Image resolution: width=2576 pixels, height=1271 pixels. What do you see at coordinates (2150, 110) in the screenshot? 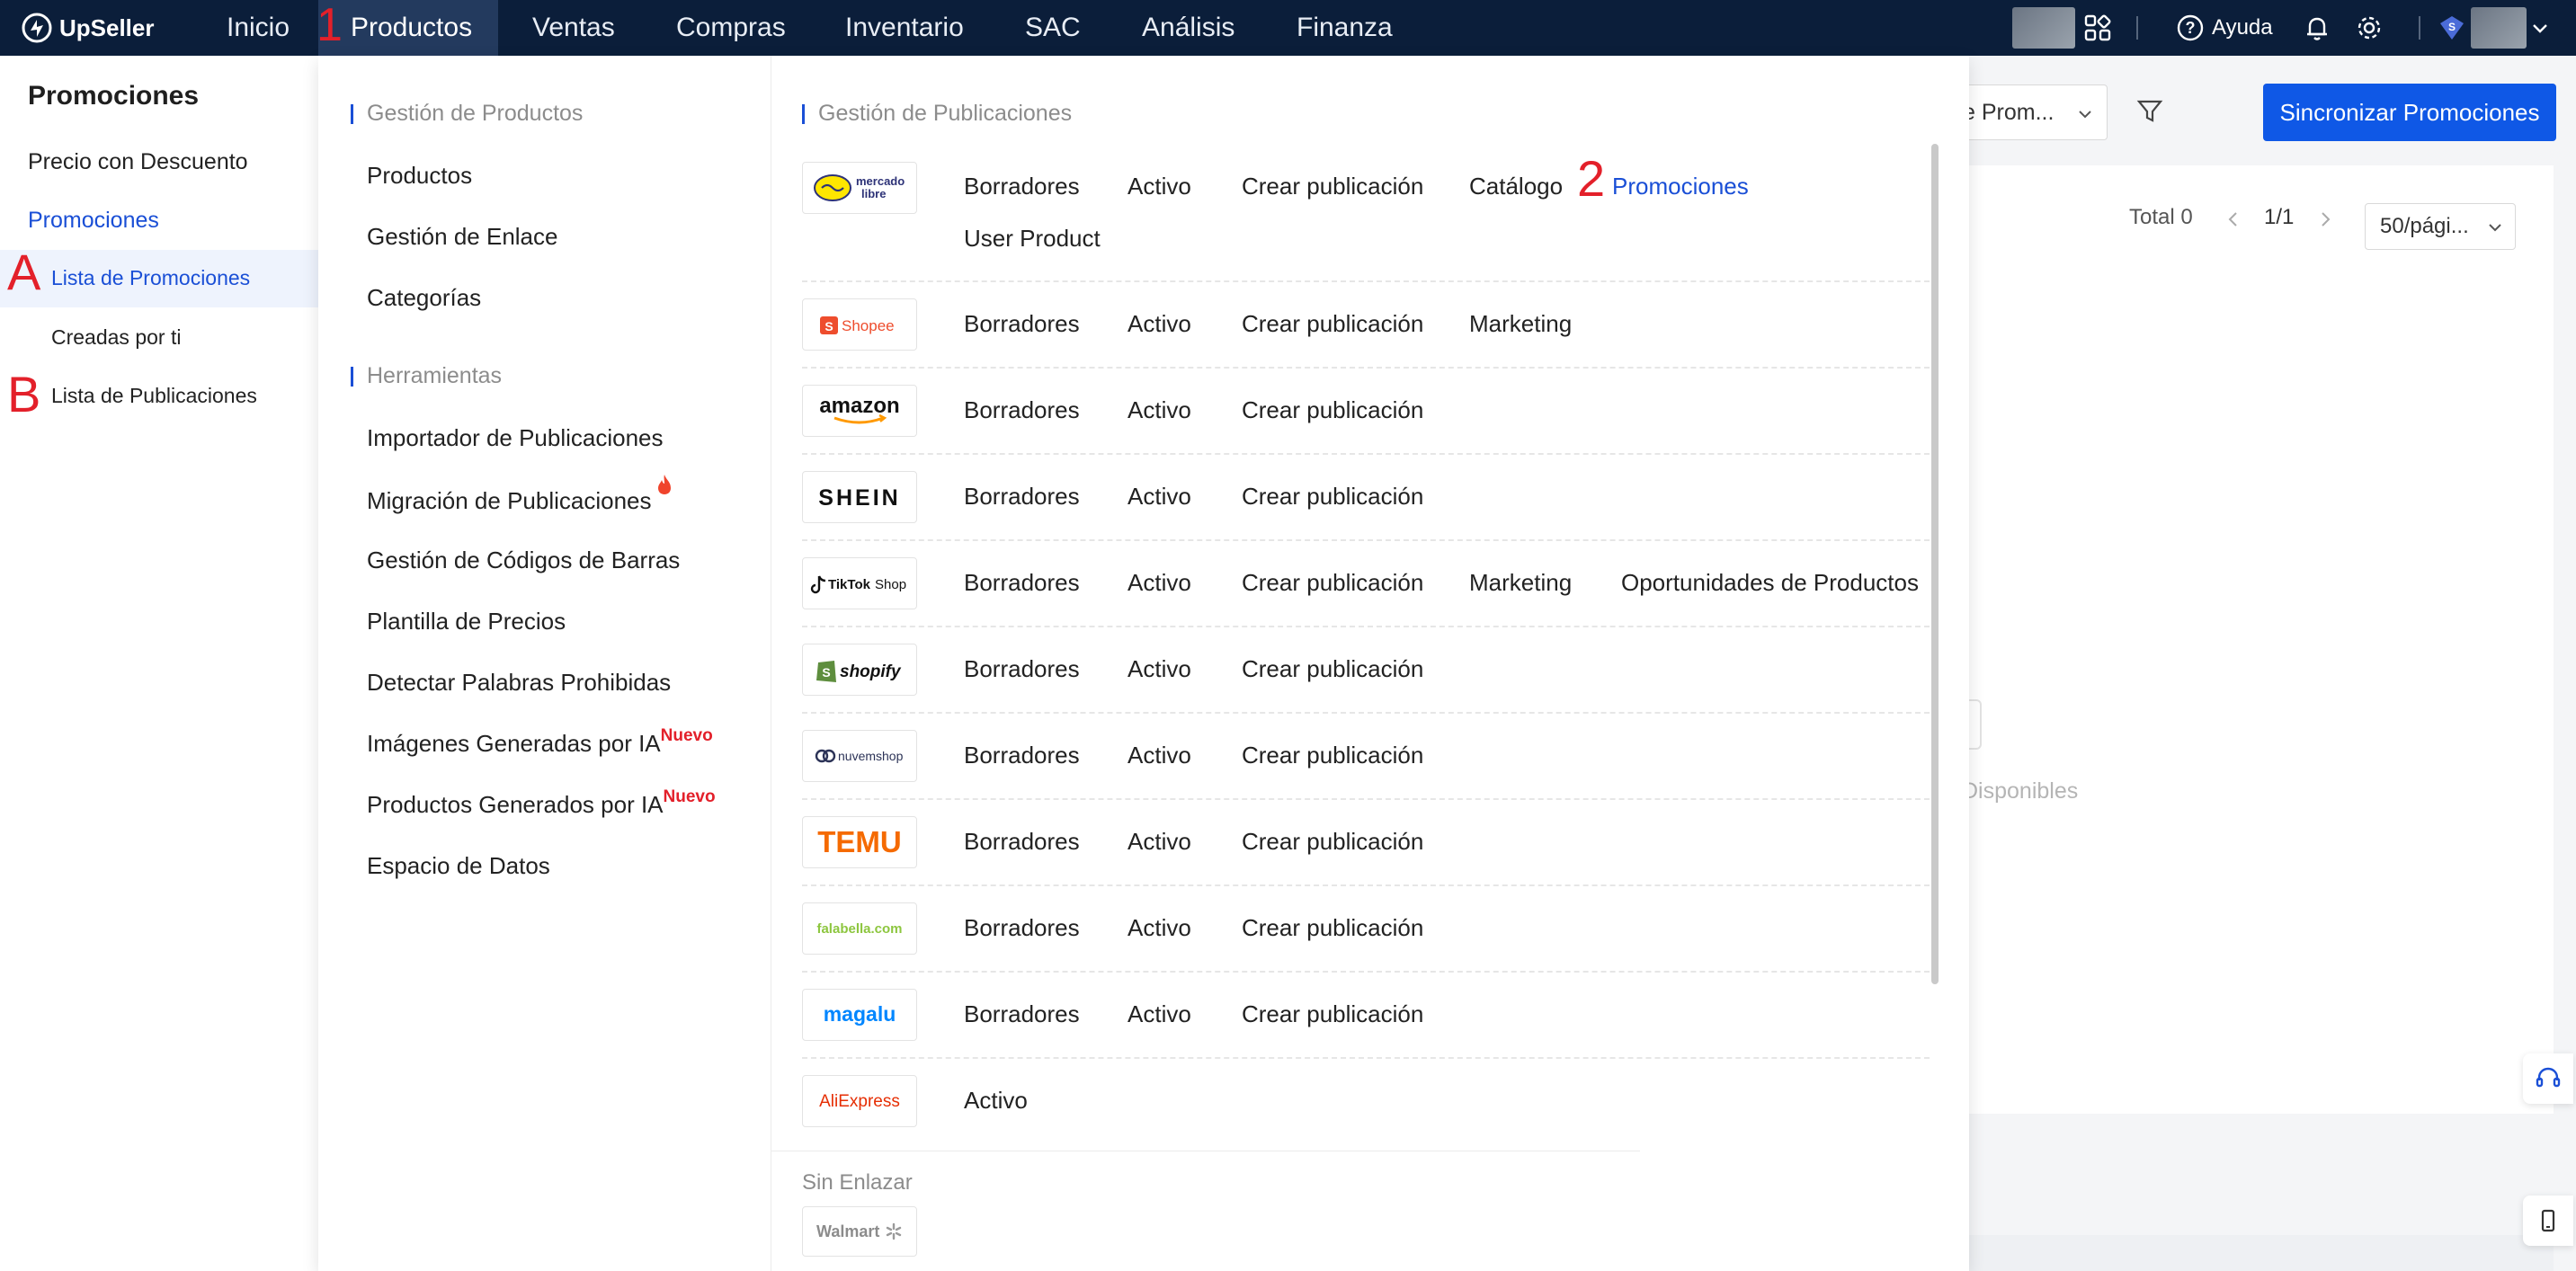
I see `filter-icon` at bounding box center [2150, 110].